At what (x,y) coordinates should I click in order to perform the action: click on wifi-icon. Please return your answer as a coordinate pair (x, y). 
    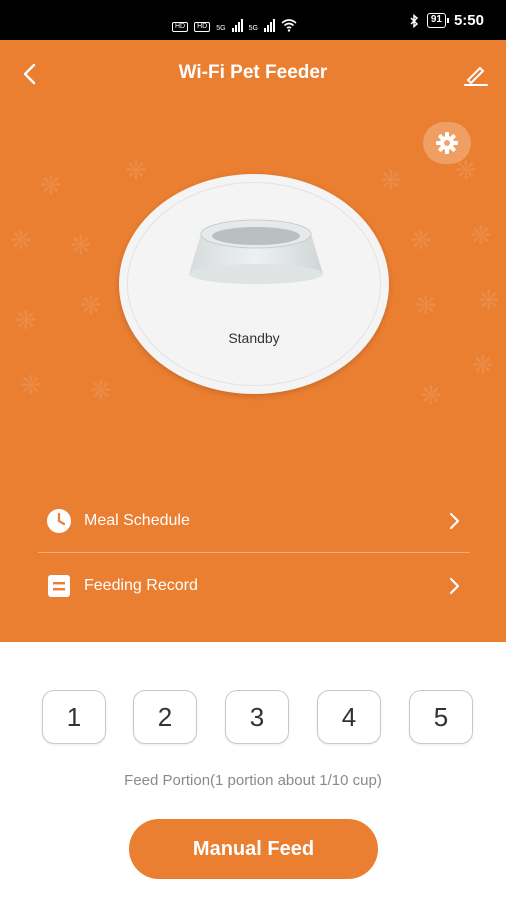
    Looking at the image, I should click on (289, 25).